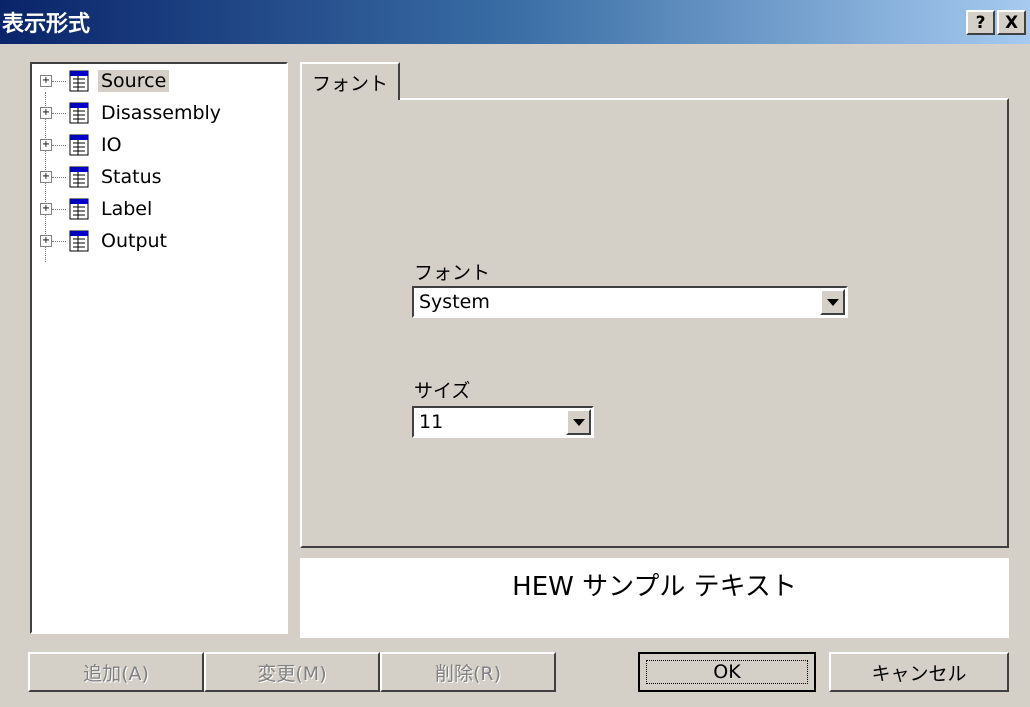 The image size is (1030, 707). What do you see at coordinates (503, 422) in the screenshot?
I see `size-select: 11` at bounding box center [503, 422].